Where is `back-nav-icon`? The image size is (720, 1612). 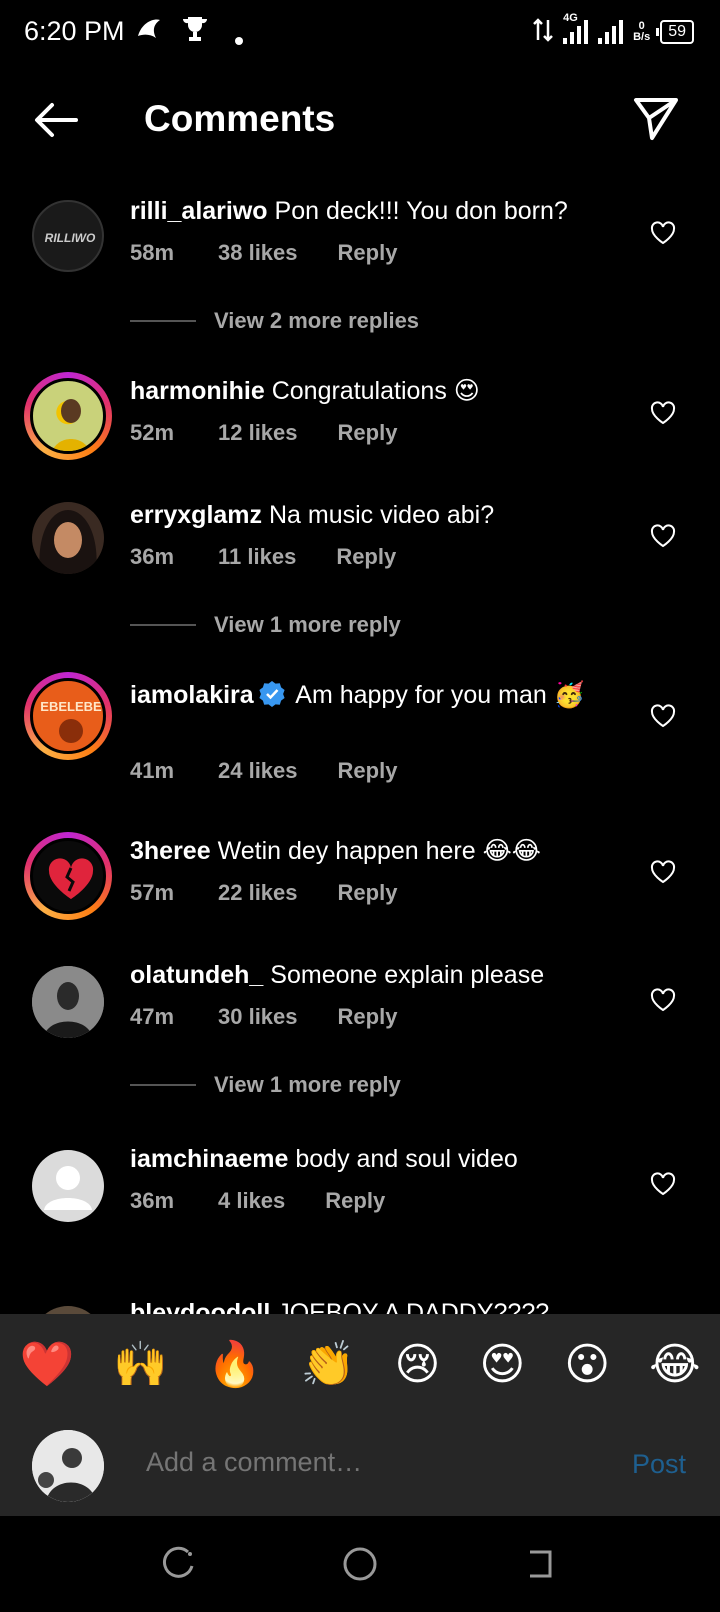 back-nav-icon is located at coordinates (540, 1564).